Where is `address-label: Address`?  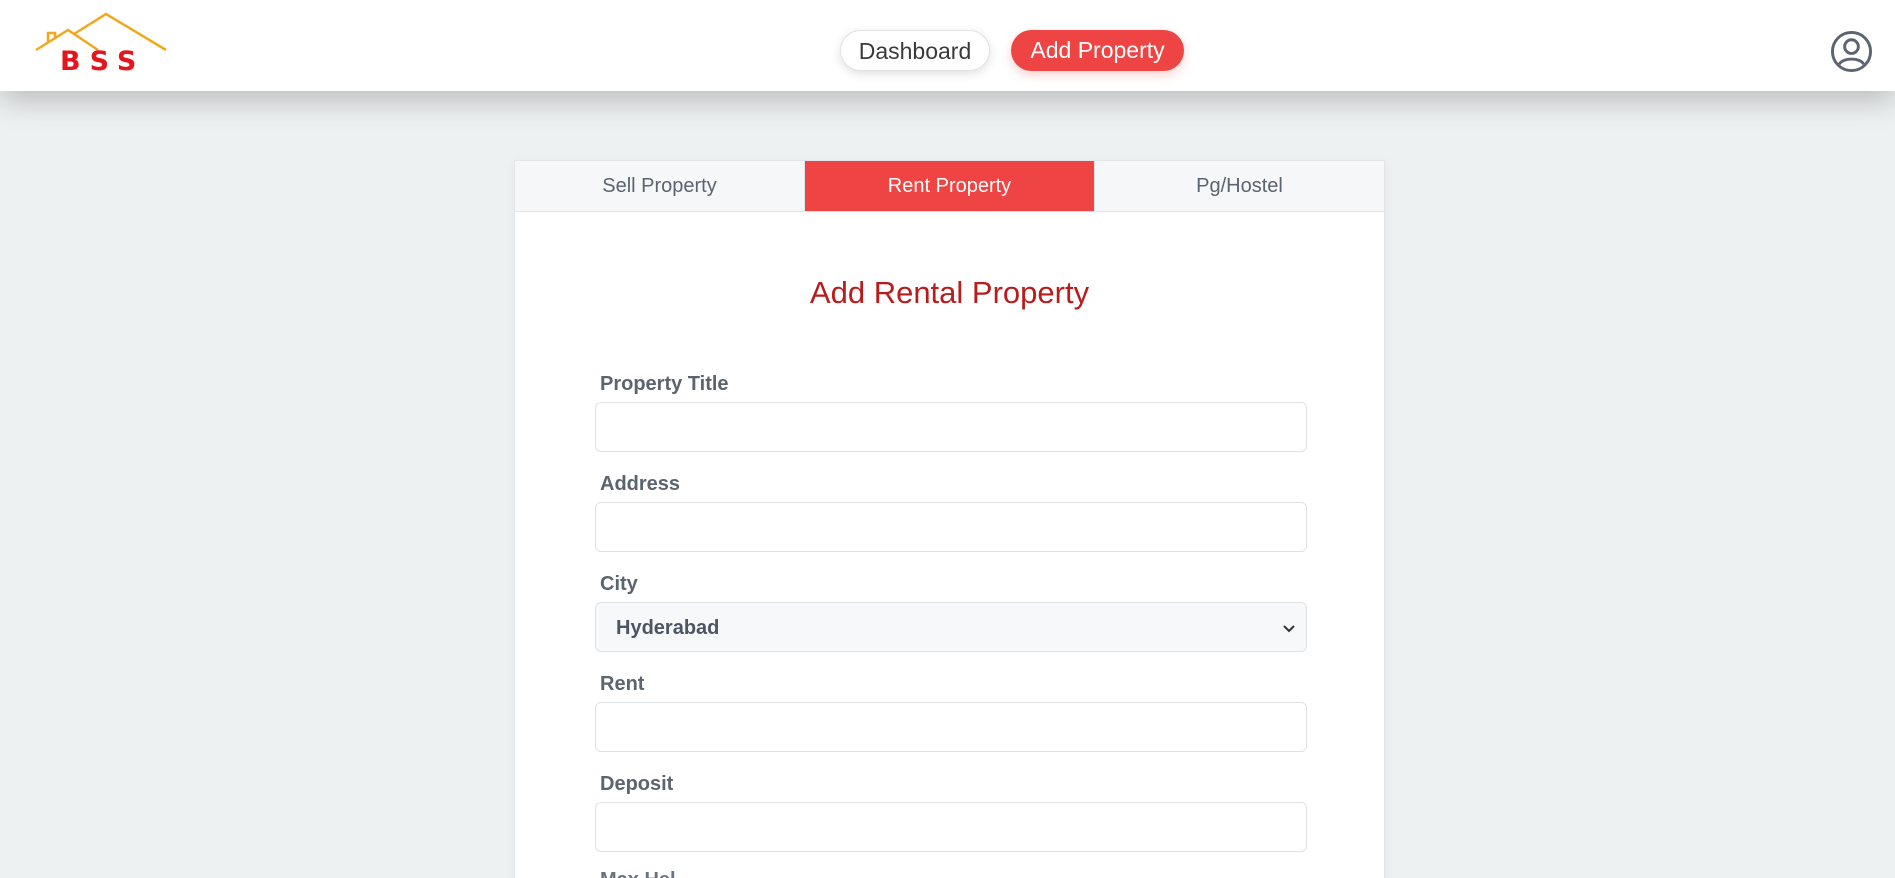
address-label: Address is located at coordinates (640, 484).